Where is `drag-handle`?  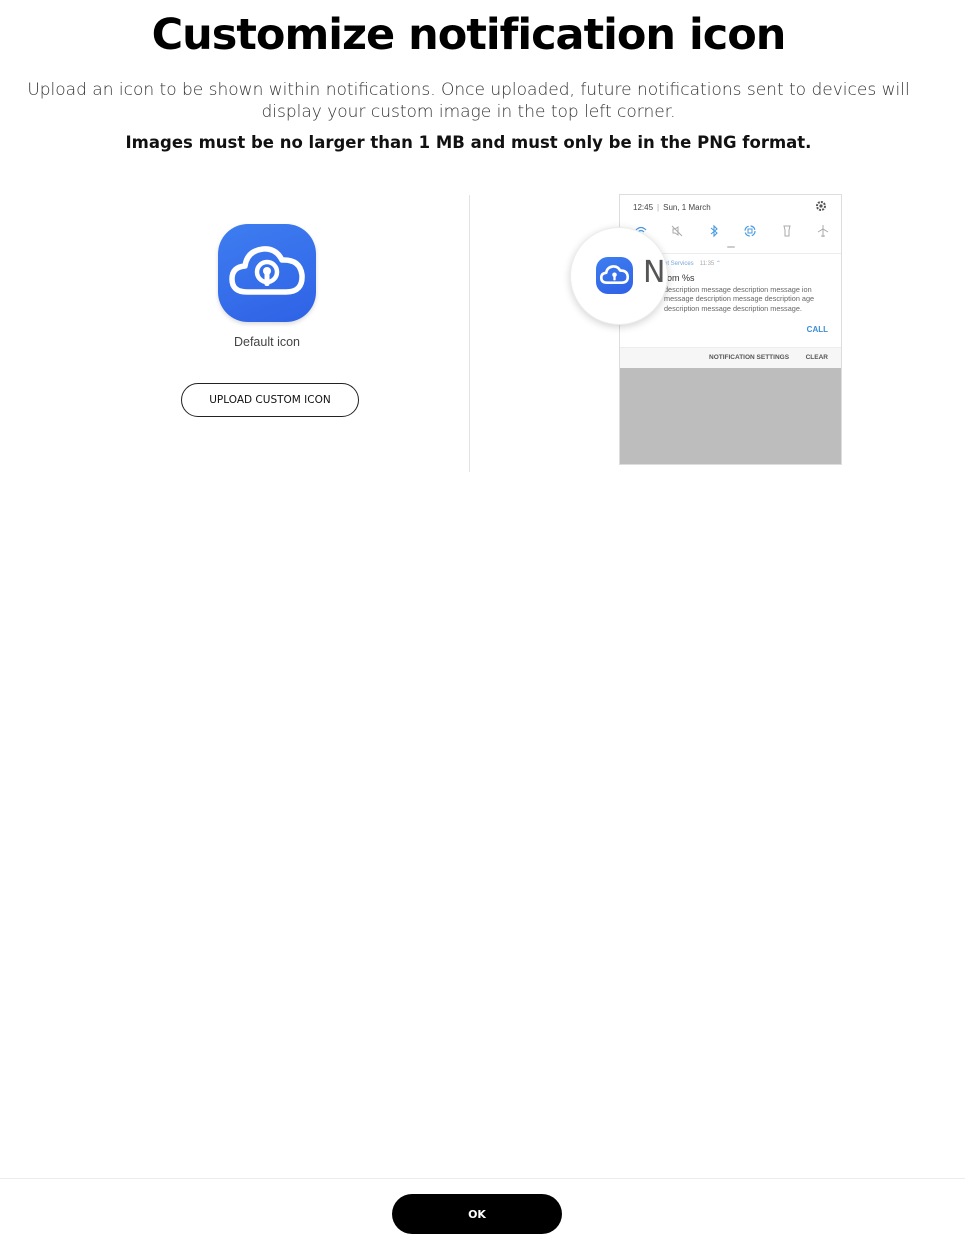 drag-handle is located at coordinates (731, 247).